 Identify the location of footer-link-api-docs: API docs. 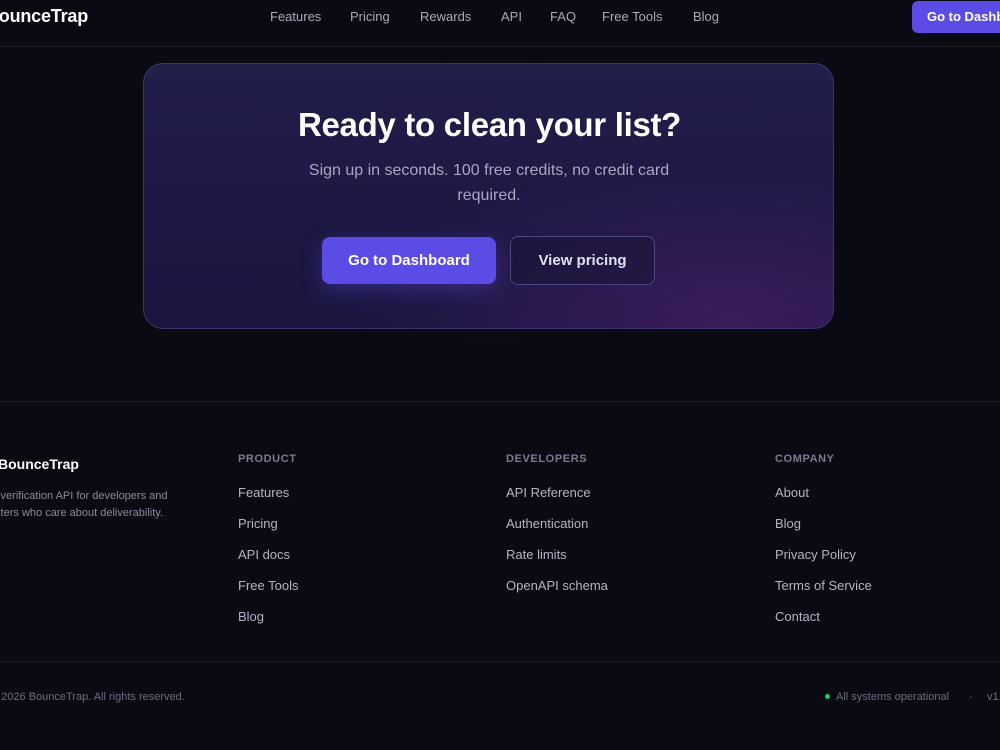
(268, 562).